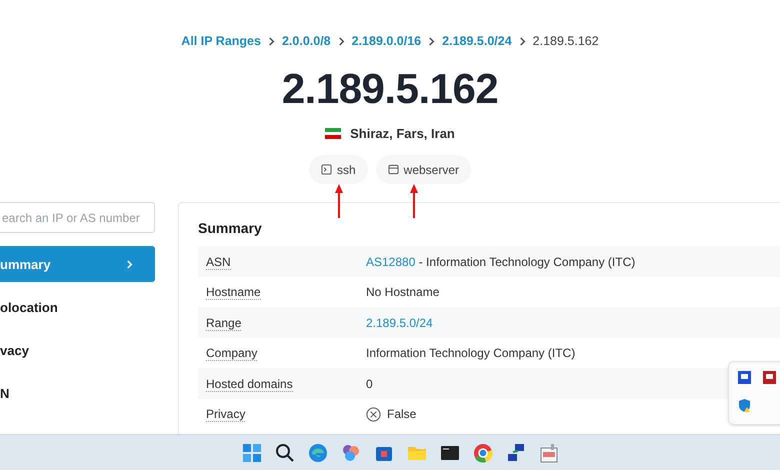 The image size is (780, 470). I want to click on window-icon, so click(393, 170).